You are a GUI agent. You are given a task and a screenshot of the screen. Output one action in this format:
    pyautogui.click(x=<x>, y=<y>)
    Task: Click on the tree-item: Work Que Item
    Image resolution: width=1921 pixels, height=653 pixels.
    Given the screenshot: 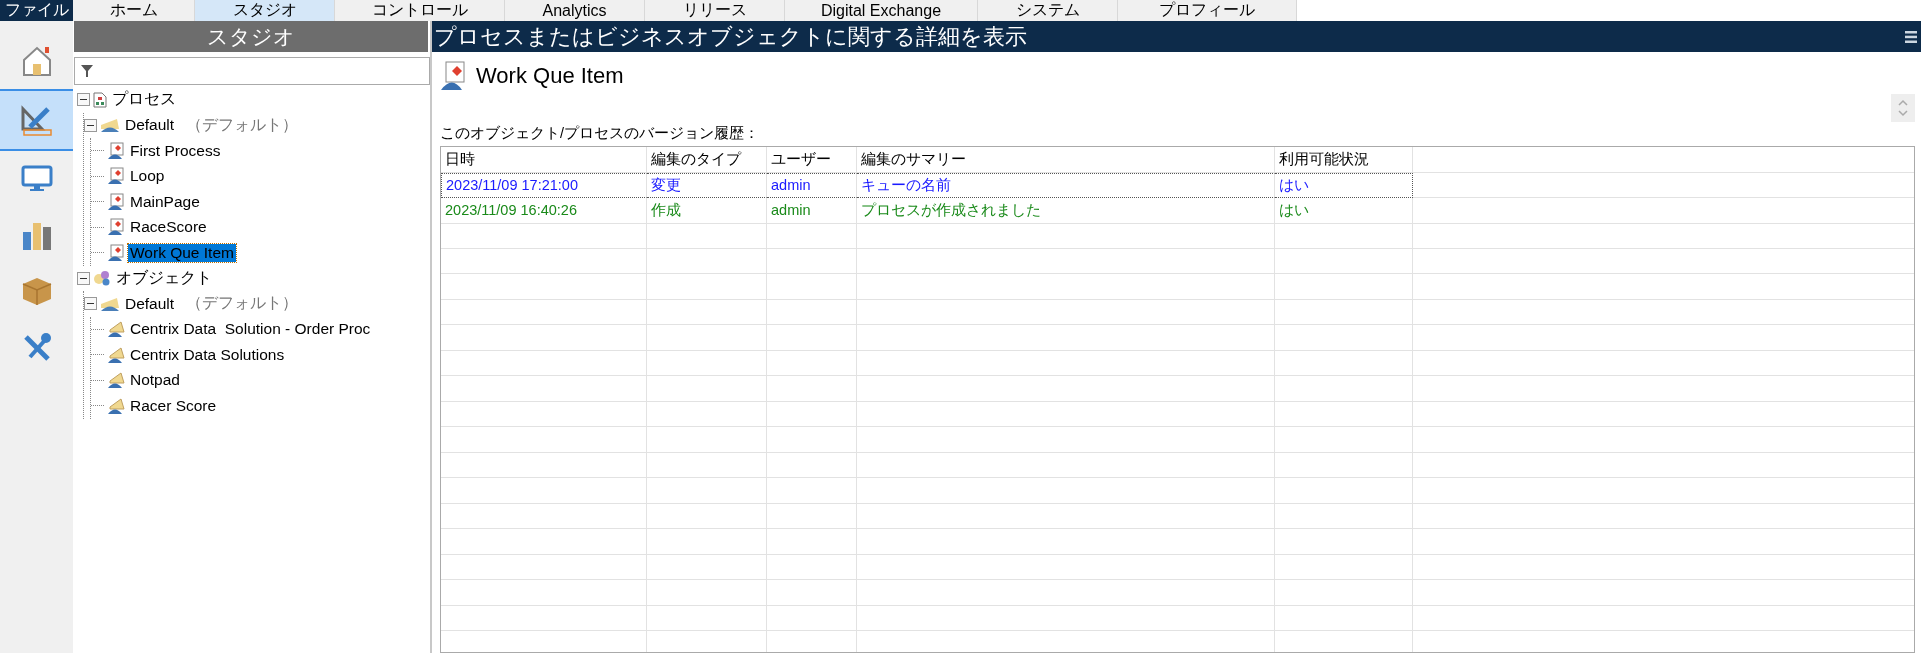 What is the action you would take?
    pyautogui.click(x=182, y=252)
    